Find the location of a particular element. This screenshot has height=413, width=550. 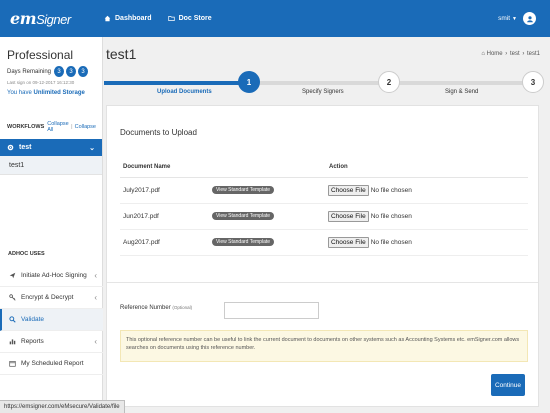

menu-item-label: Initiate Ad-Hoc Signing is located at coordinates (54, 275).